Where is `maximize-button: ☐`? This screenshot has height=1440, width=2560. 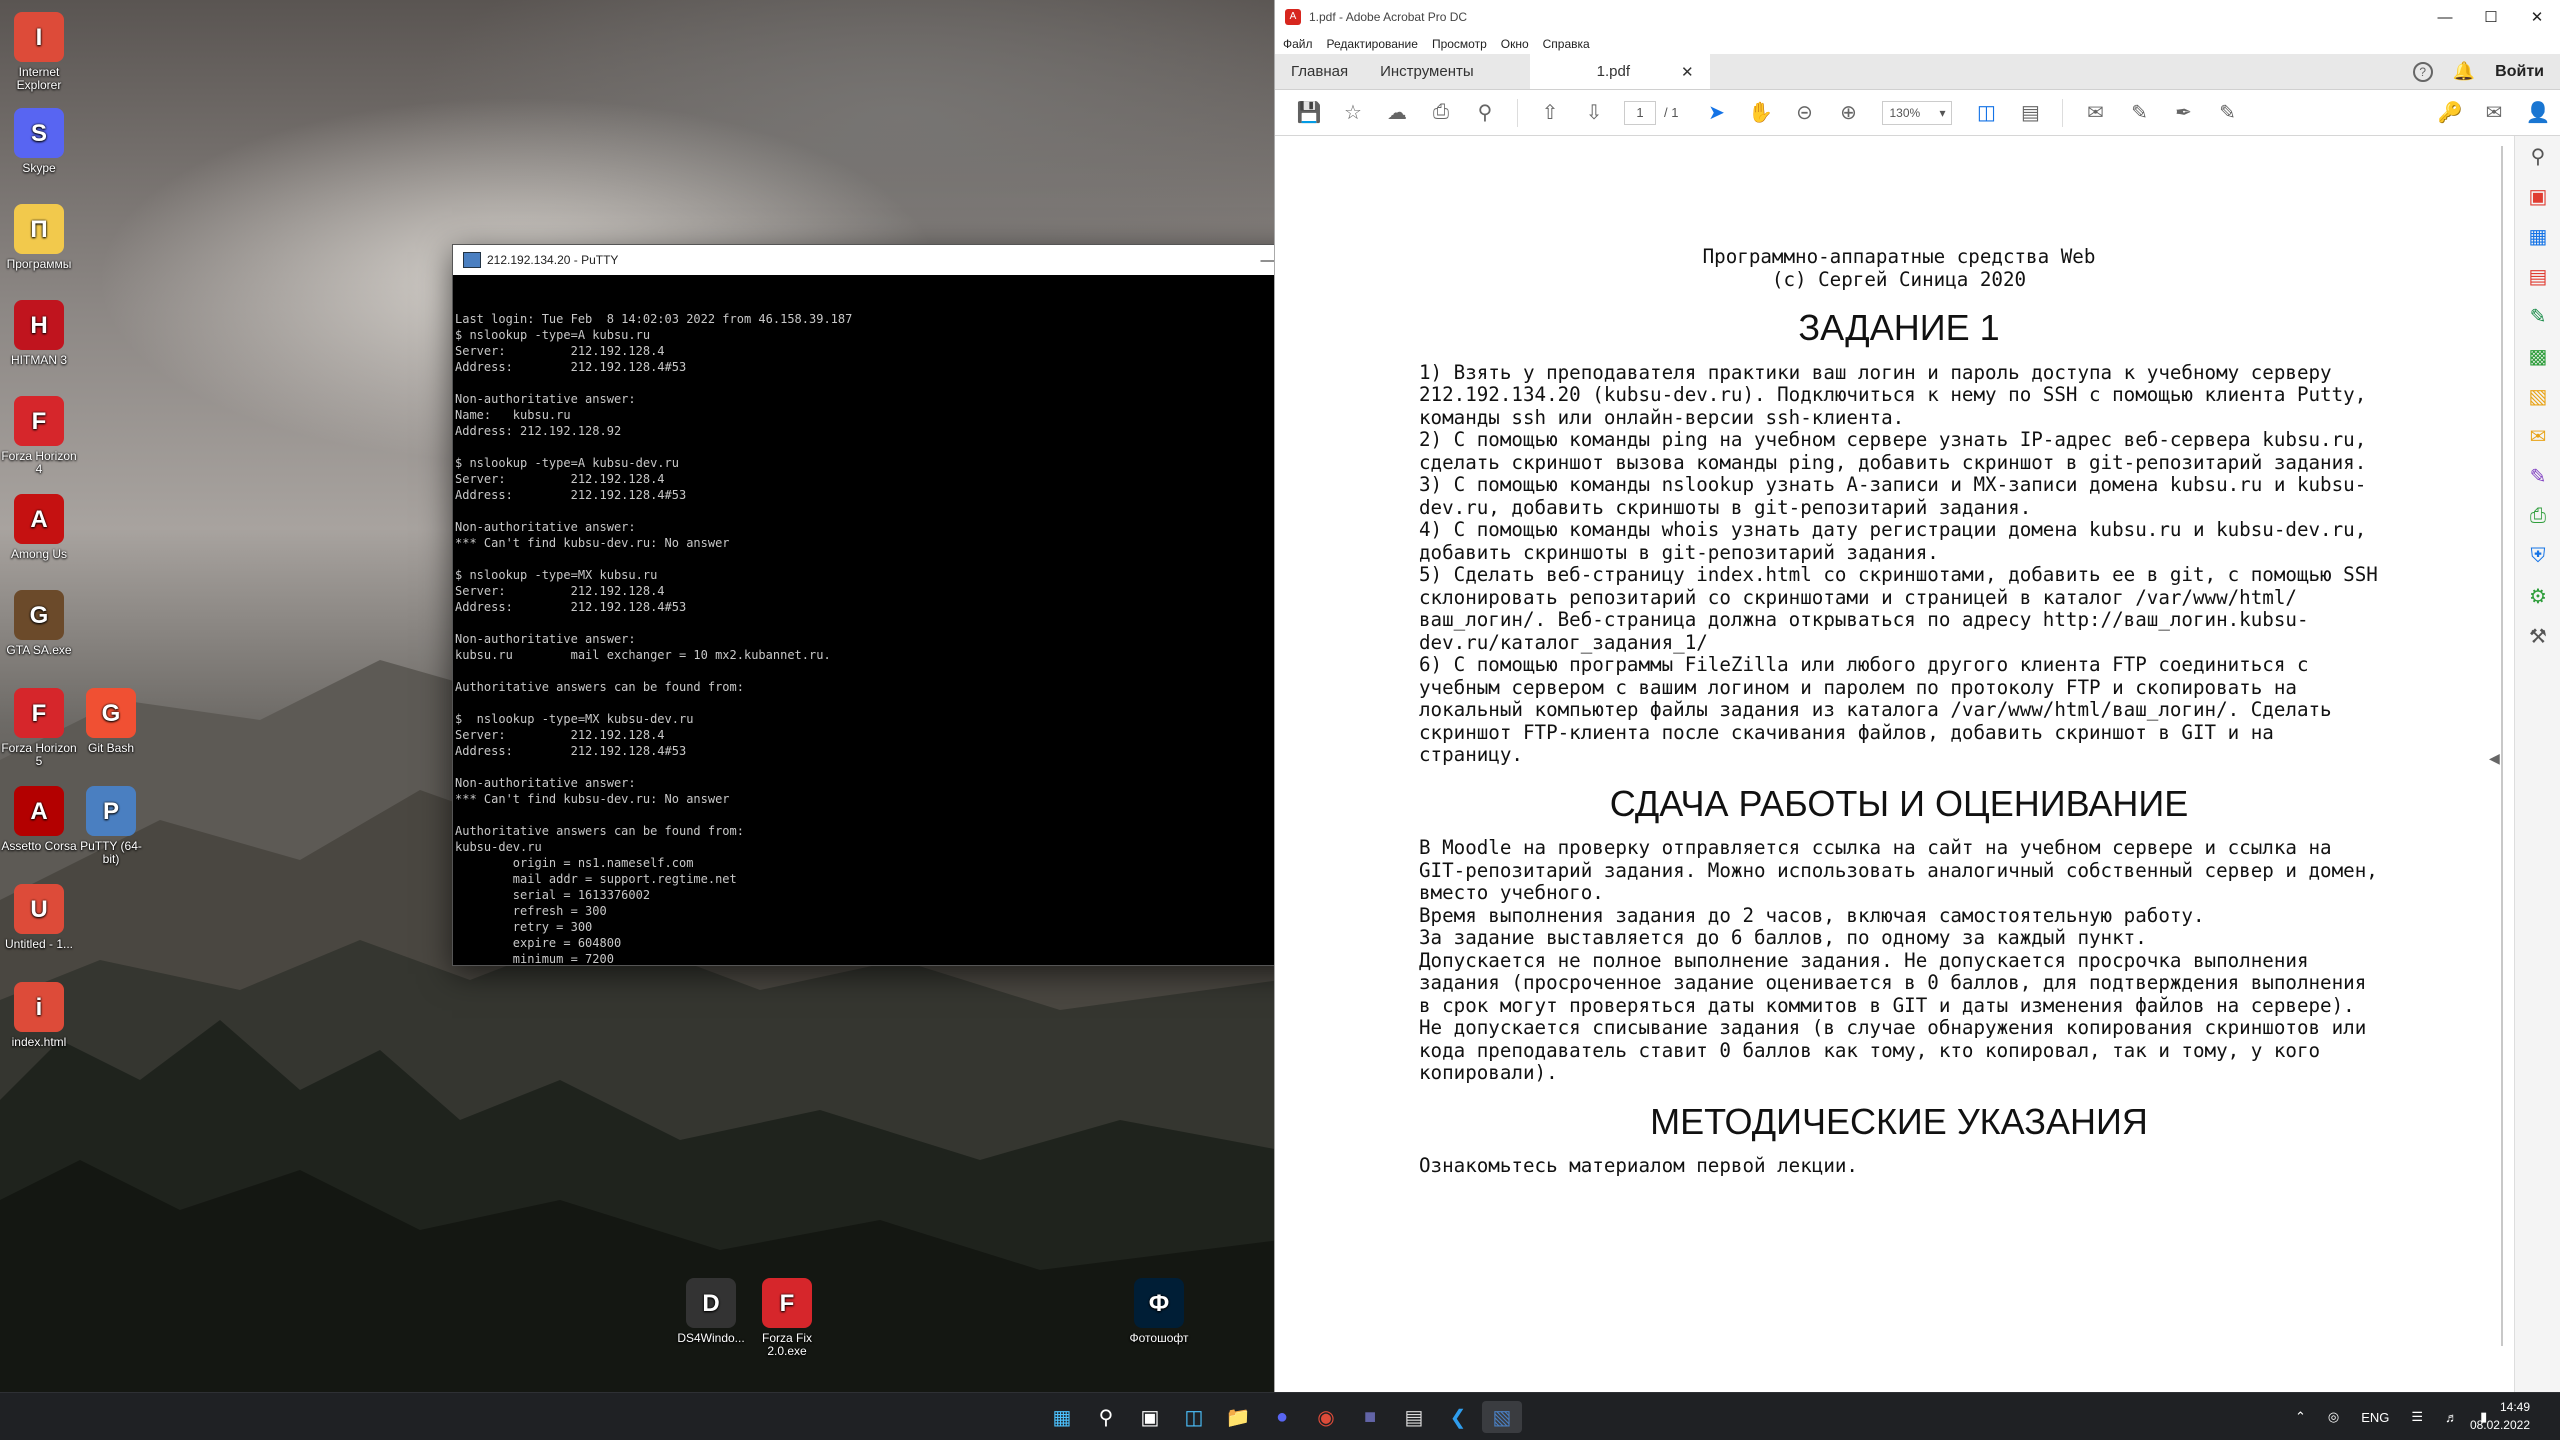 maximize-button: ☐ is located at coordinates (2491, 17).